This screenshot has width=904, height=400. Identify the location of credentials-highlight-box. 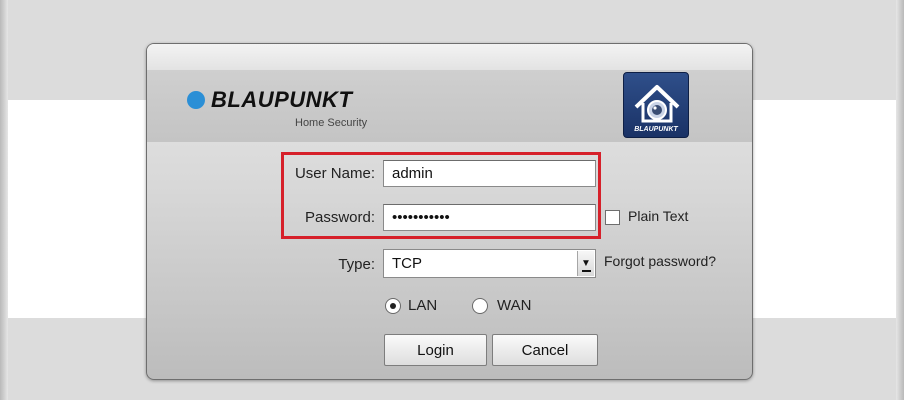
(441, 195).